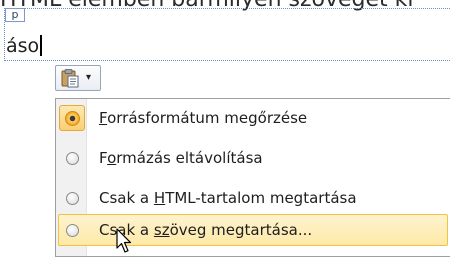  What do you see at coordinates (181, 158) in the screenshot?
I see `menu-item-label: Formázás eltávolítása` at bounding box center [181, 158].